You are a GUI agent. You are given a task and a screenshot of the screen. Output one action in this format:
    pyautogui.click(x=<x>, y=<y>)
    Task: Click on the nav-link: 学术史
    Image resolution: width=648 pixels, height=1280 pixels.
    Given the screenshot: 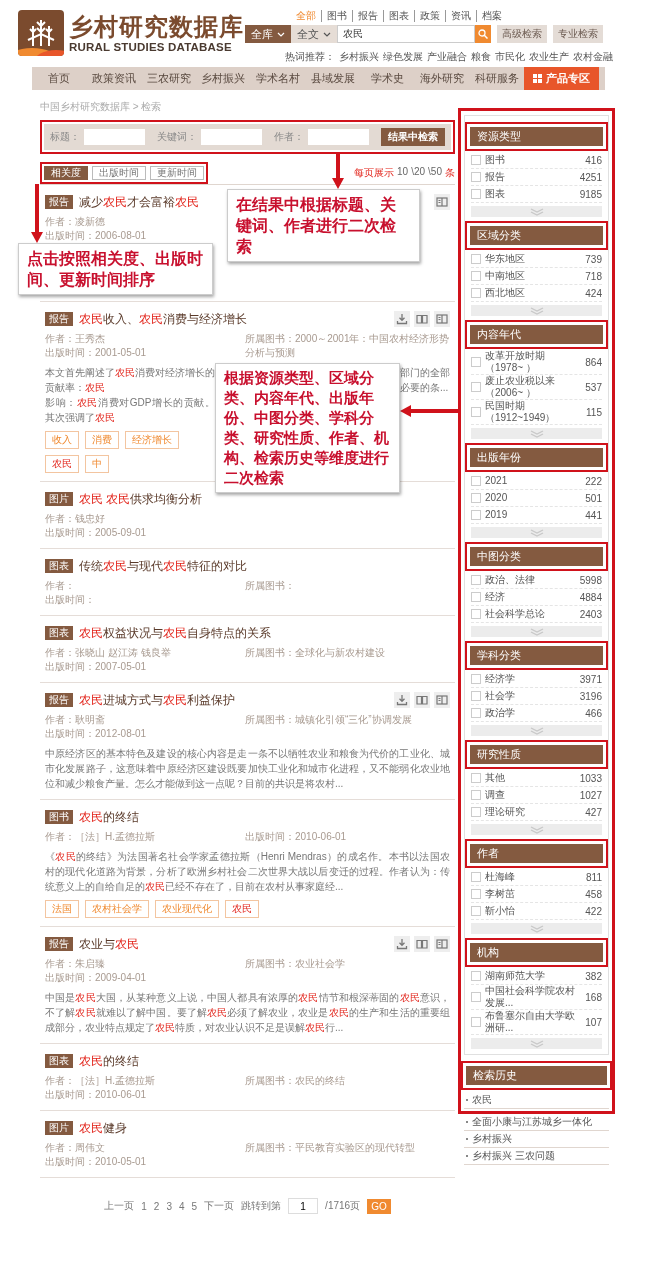 What is the action you would take?
    pyautogui.click(x=387, y=78)
    